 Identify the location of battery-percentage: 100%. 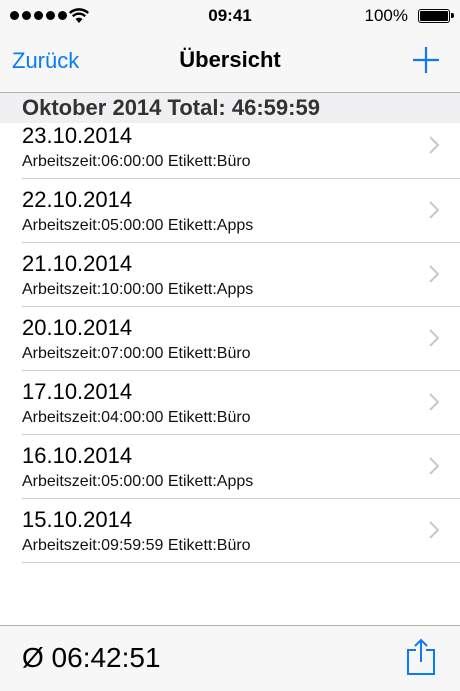
(386, 15).